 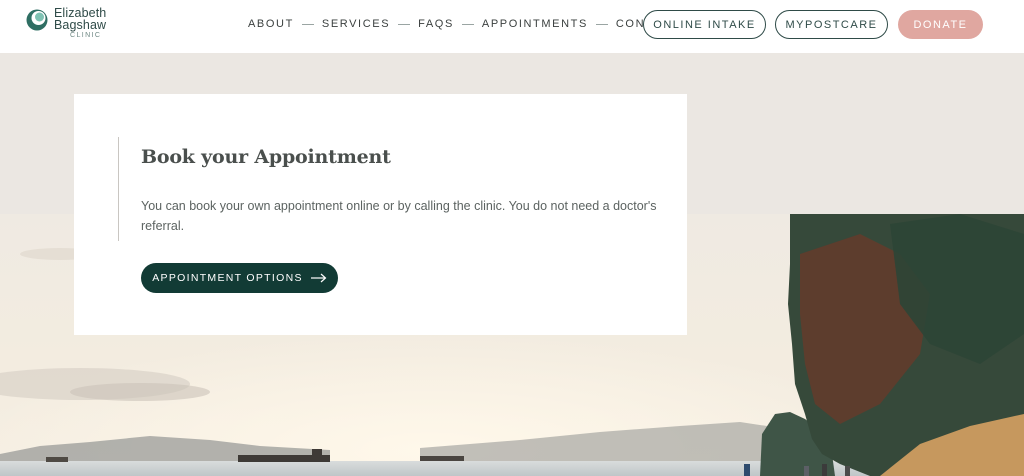 I want to click on card-title: Book your Appointment, so click(x=266, y=157).